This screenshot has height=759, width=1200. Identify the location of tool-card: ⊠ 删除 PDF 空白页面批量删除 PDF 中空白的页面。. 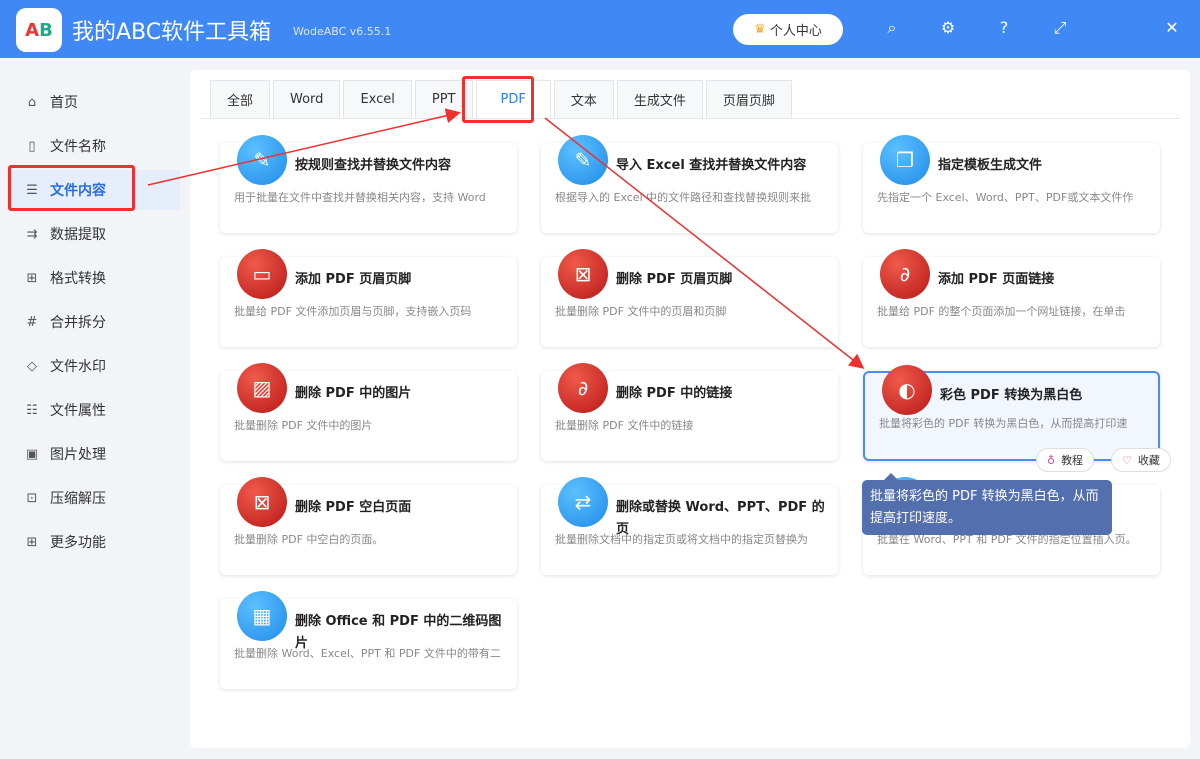
(368, 526).